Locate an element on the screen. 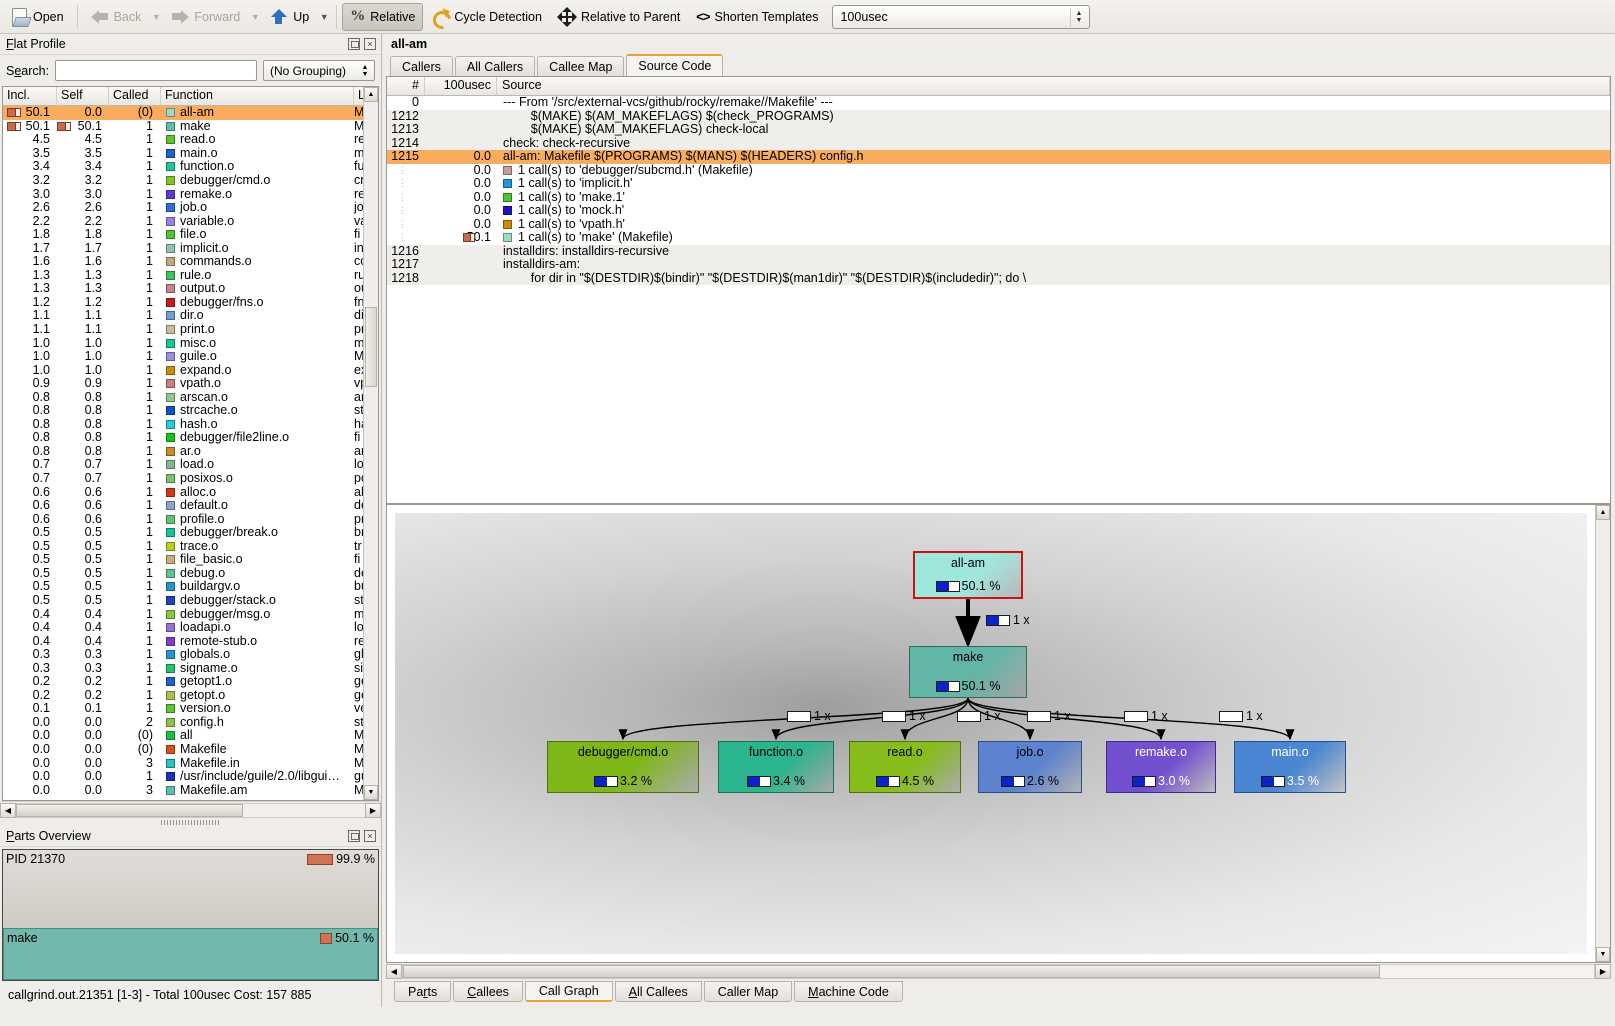  table-row: 1.0 1.0 1 expand.o ex is located at coordinates (190, 370).